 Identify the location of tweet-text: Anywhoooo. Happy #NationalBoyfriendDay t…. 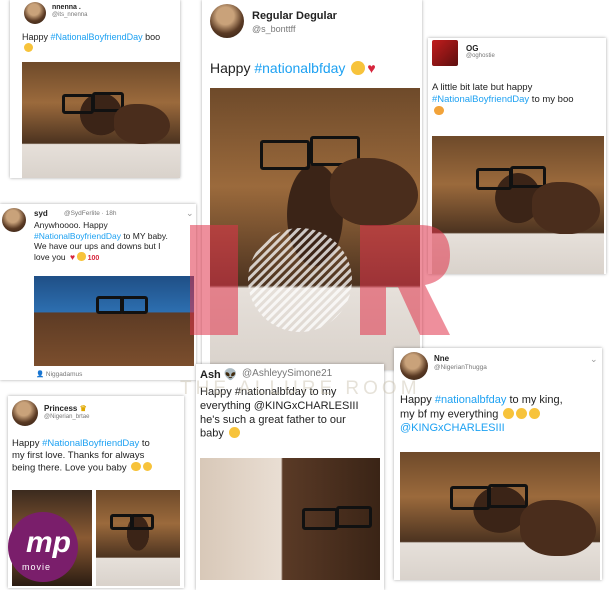
(114, 242).